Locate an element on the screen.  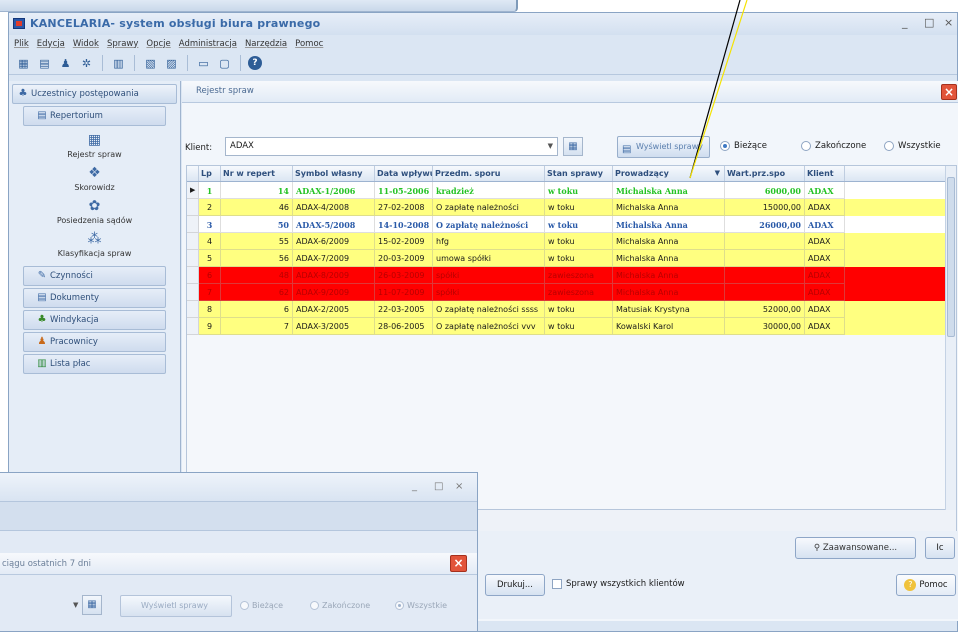
help-button: ? Pomoc is located at coordinates (926, 585).